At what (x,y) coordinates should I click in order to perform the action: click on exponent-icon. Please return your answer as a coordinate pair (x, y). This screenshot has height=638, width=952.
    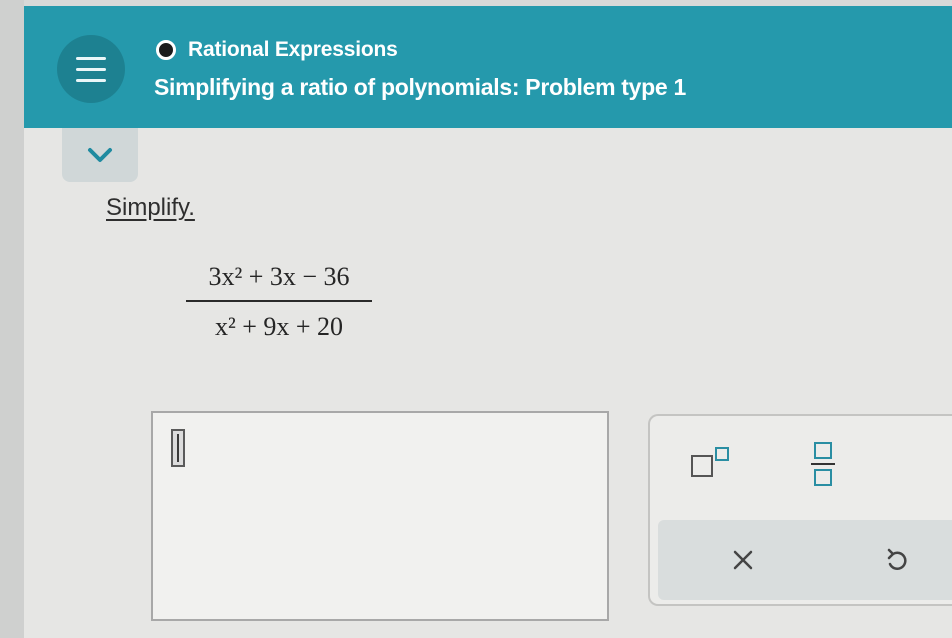
    Looking at the image, I should click on (710, 462).